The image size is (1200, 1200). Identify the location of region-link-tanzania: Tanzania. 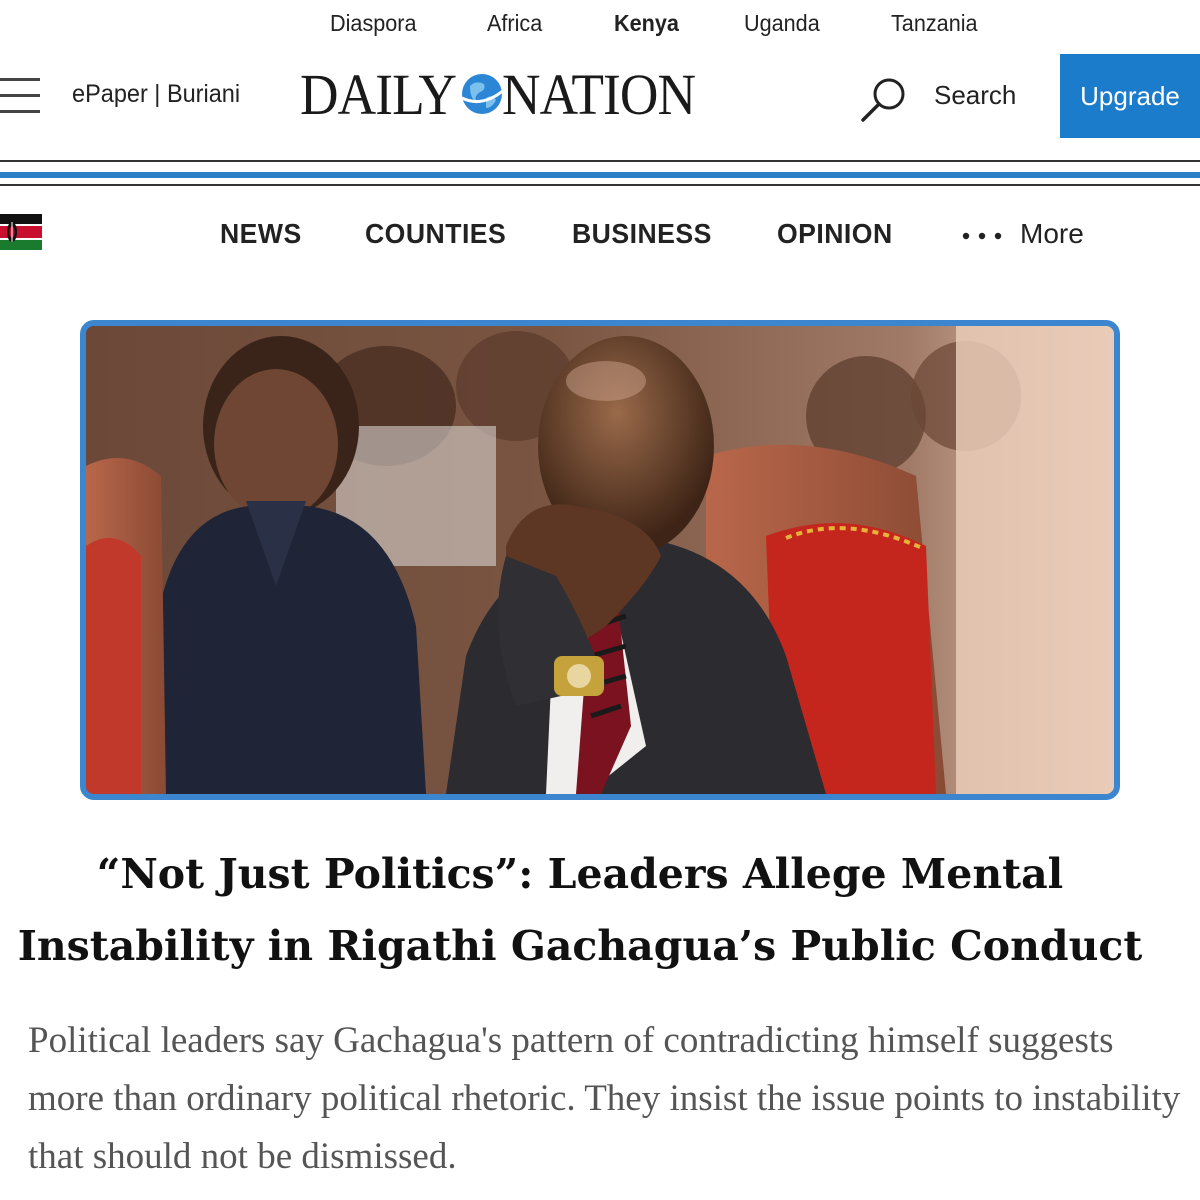
(934, 23).